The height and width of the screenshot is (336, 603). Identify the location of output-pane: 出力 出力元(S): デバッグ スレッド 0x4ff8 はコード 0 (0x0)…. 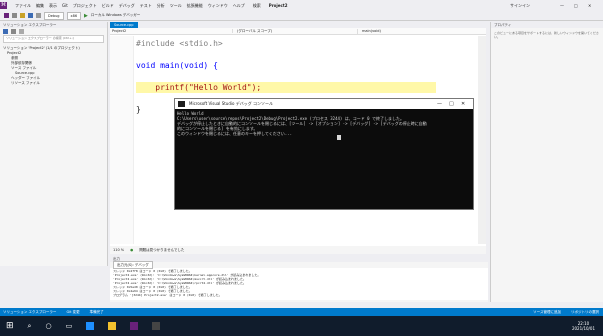
(299, 279).